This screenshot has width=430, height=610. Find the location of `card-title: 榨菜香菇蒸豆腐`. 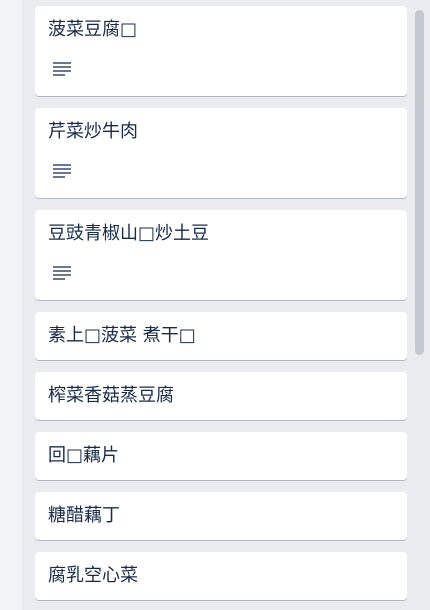

card-title: 榨菜香菇蒸豆腐 is located at coordinates (111, 395).